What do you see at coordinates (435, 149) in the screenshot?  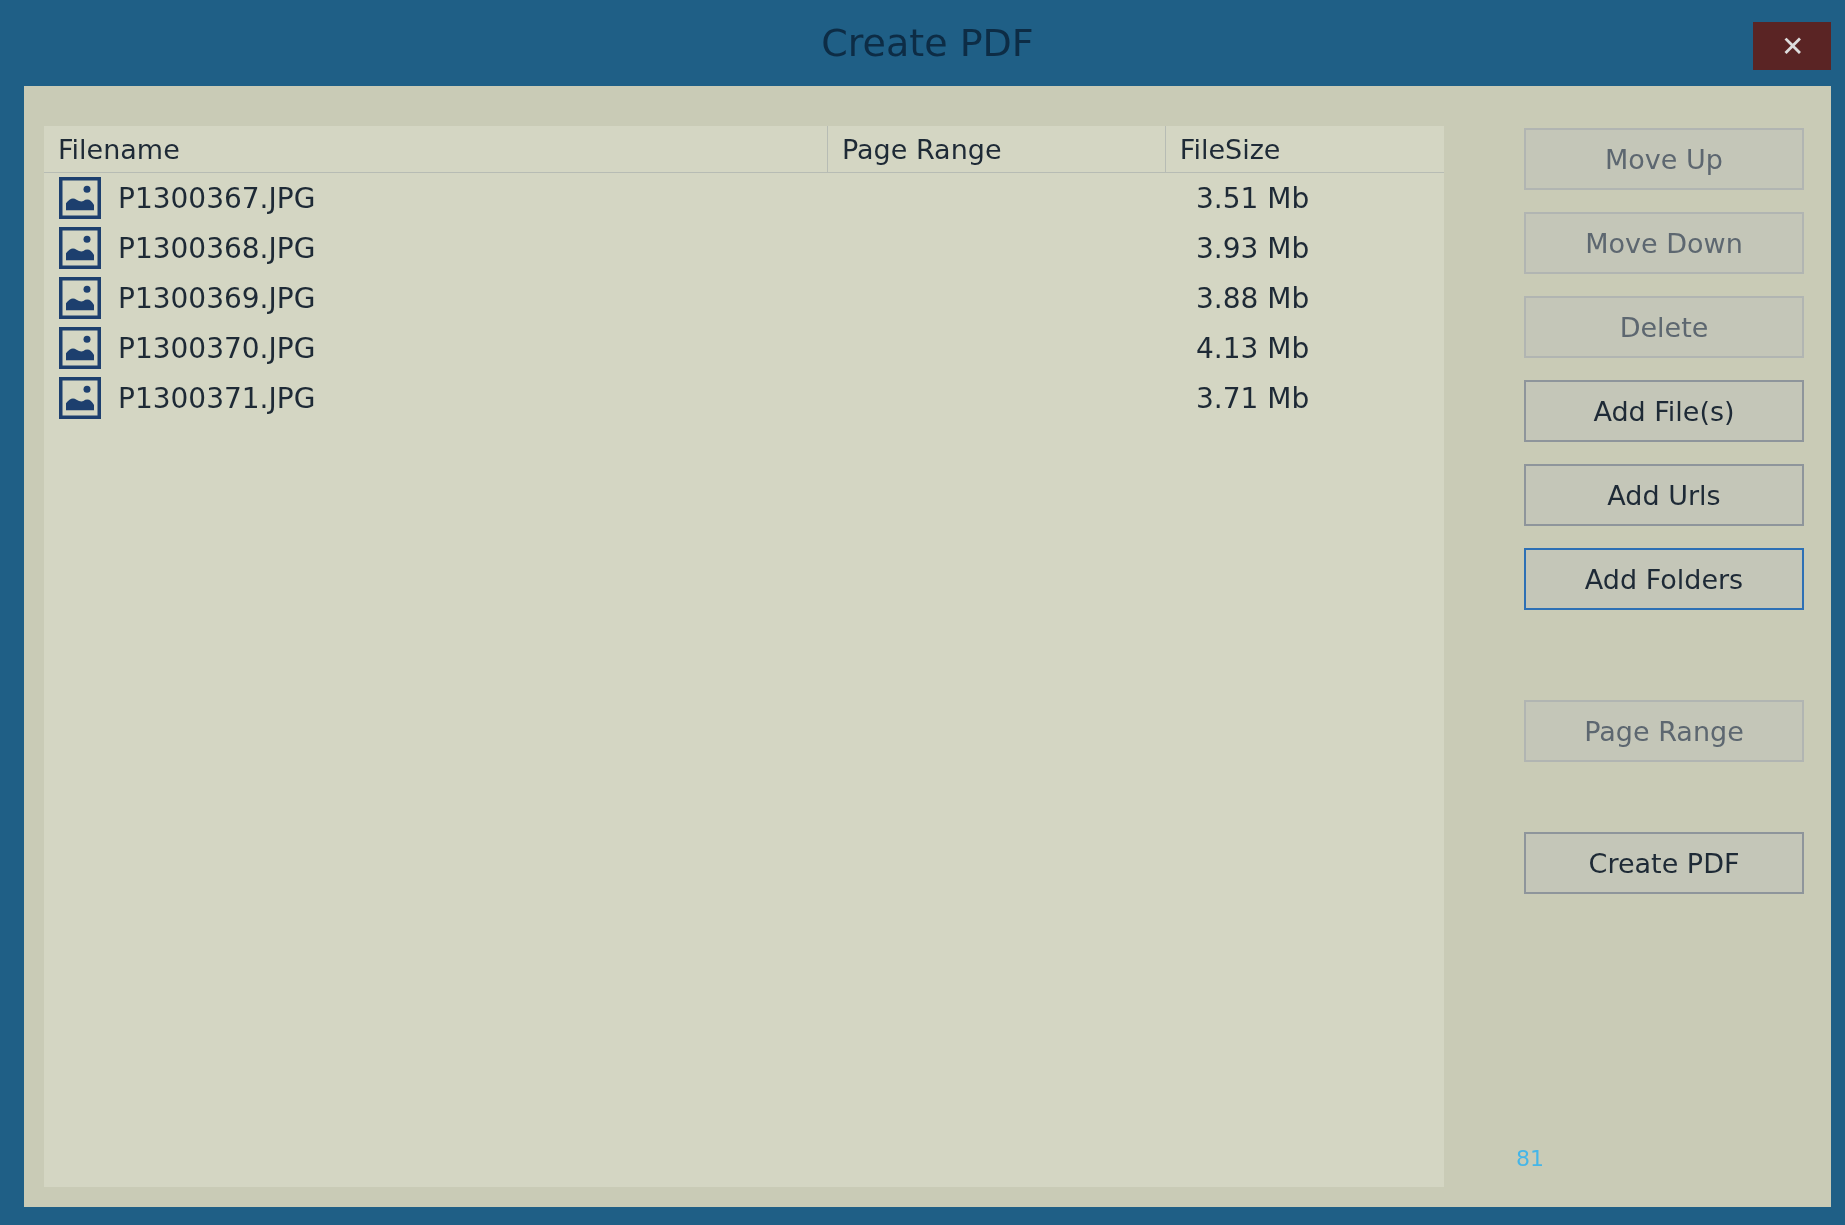 I see `column-header: Filename` at bounding box center [435, 149].